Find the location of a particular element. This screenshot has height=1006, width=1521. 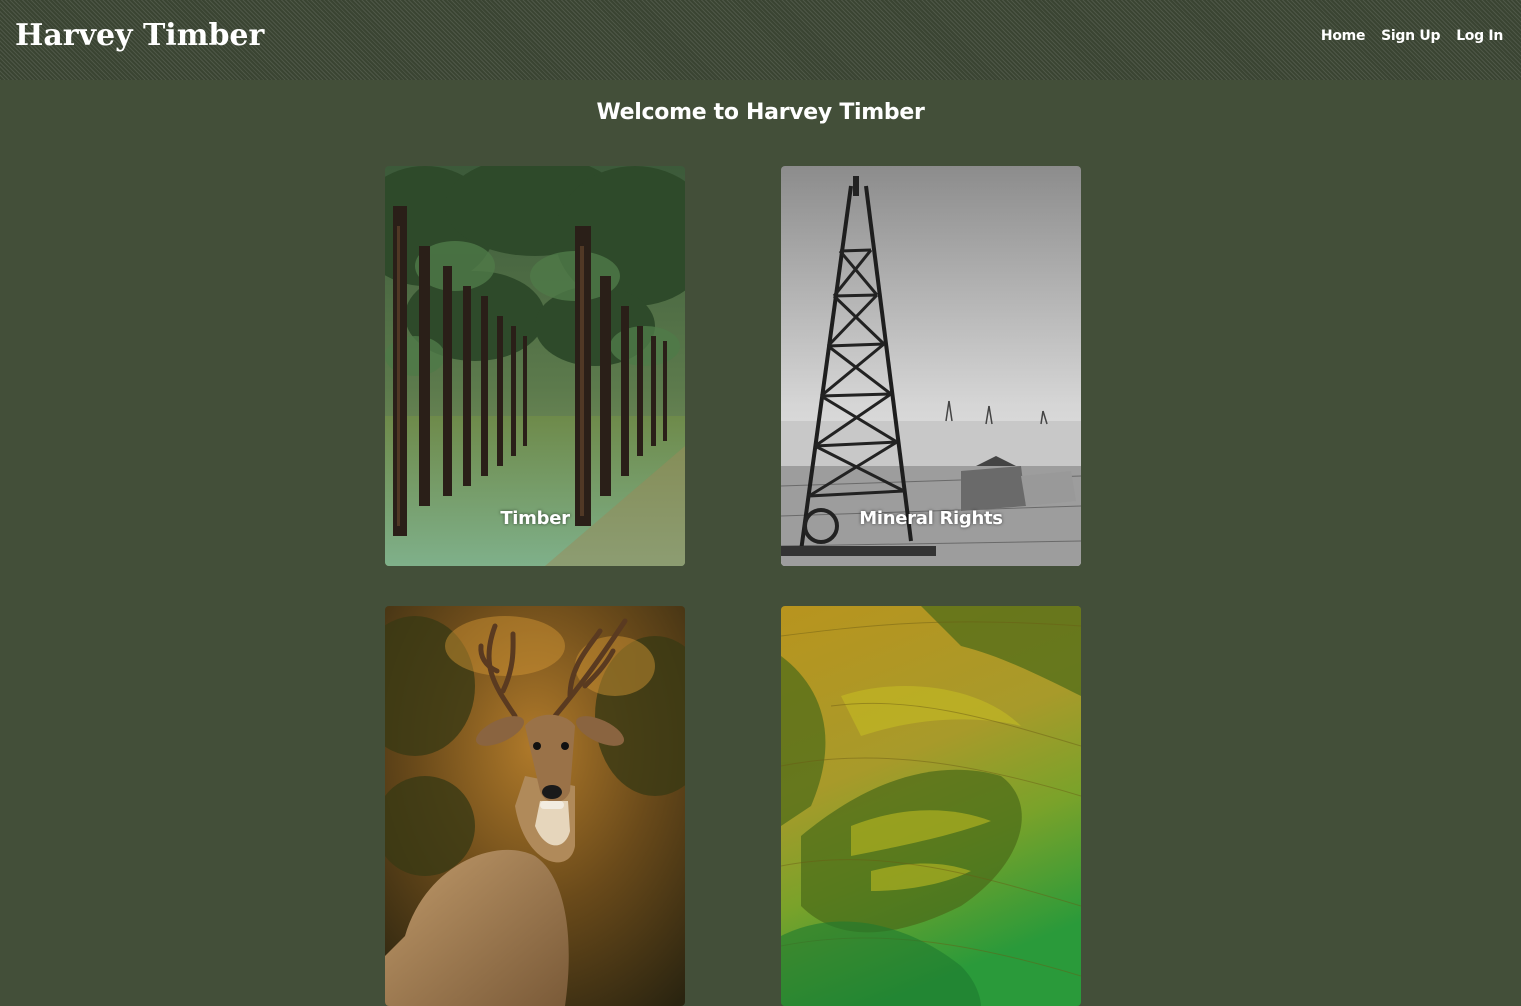

brand-logo: Harvey Timber is located at coordinates (139, 35).